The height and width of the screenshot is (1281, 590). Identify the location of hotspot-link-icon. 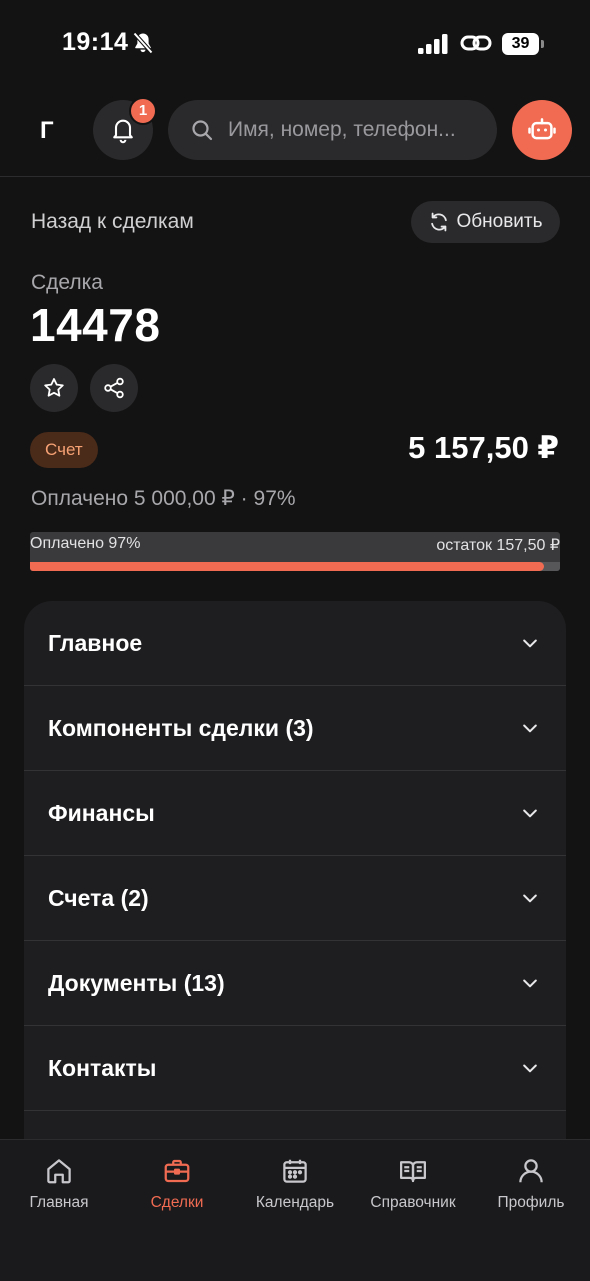
(476, 43).